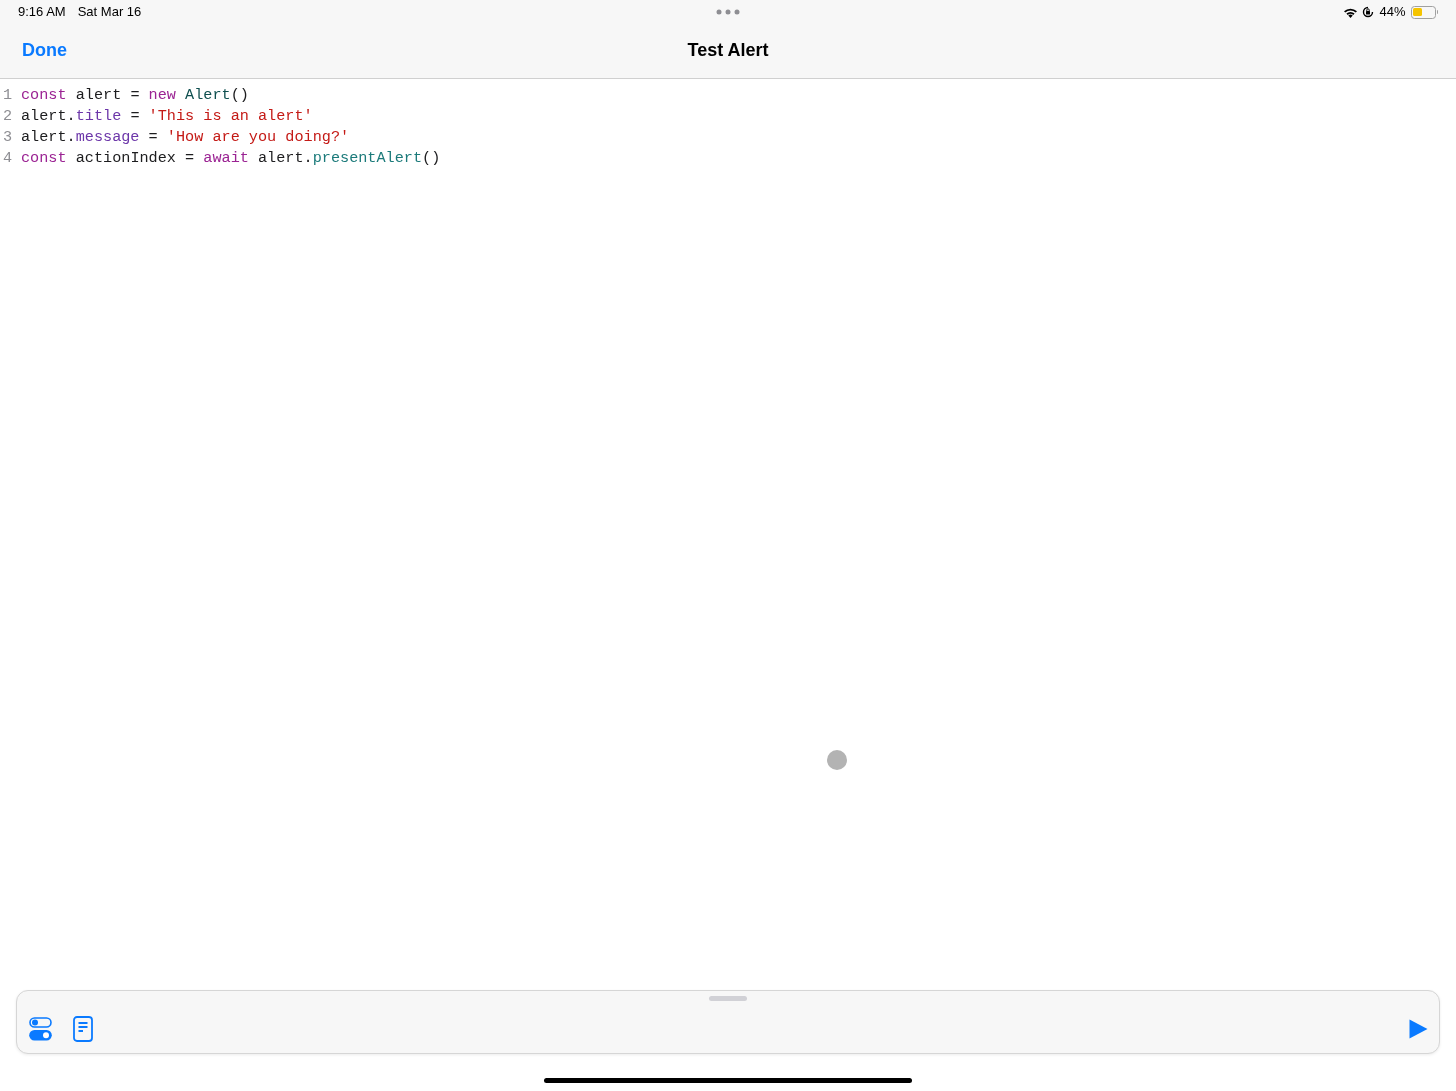  I want to click on page-title: Test Alert, so click(728, 50).